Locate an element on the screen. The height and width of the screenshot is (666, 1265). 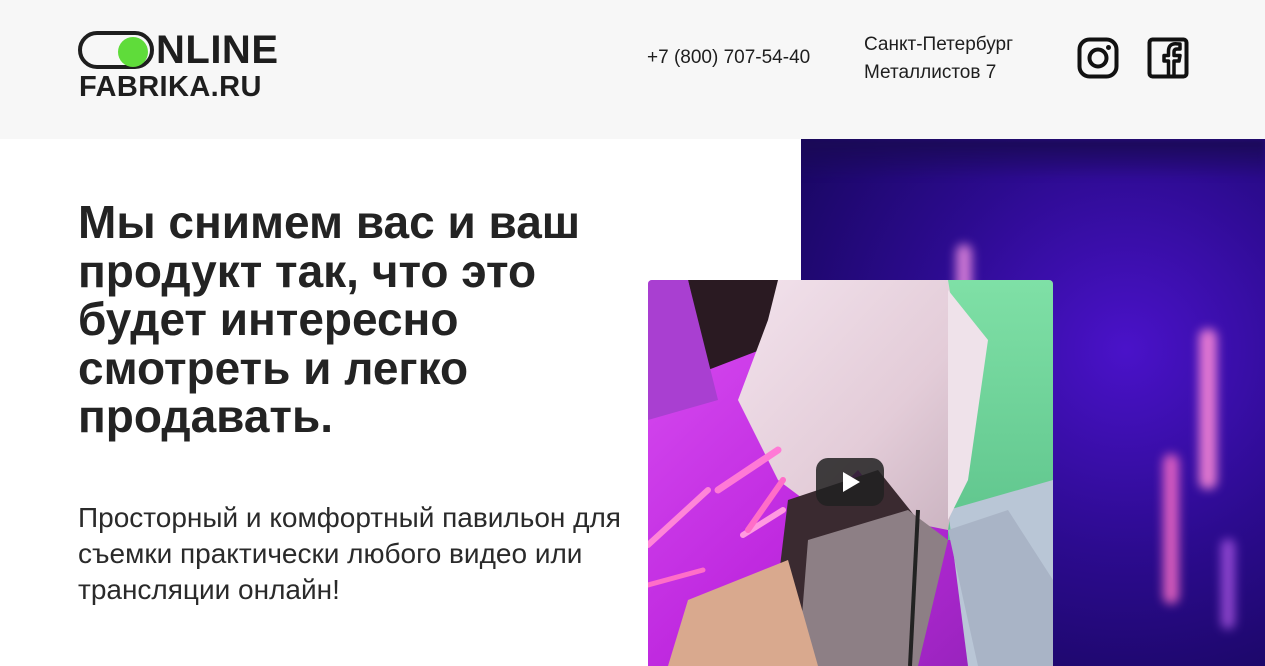
facebook-icon is located at coordinates (1168, 58).